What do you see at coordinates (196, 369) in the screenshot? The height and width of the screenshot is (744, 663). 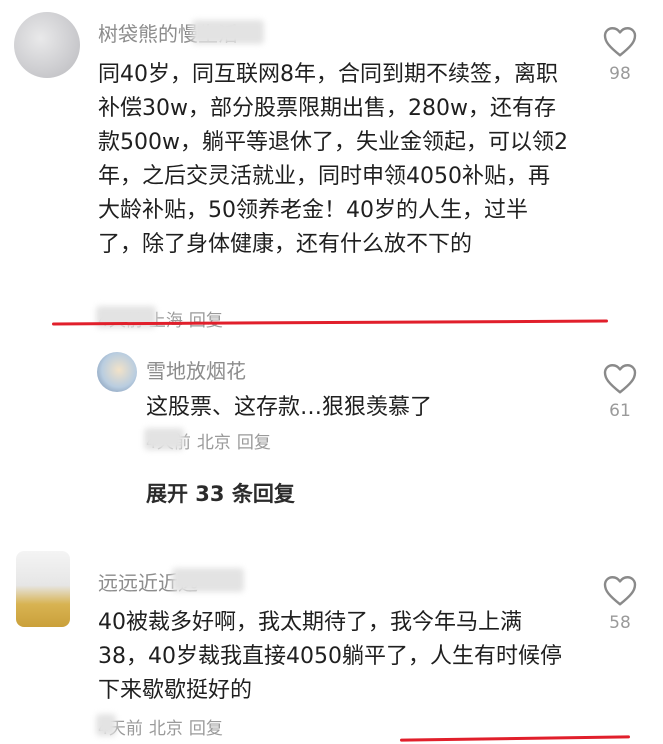 I see `reply-username: 雪地放烟花` at bounding box center [196, 369].